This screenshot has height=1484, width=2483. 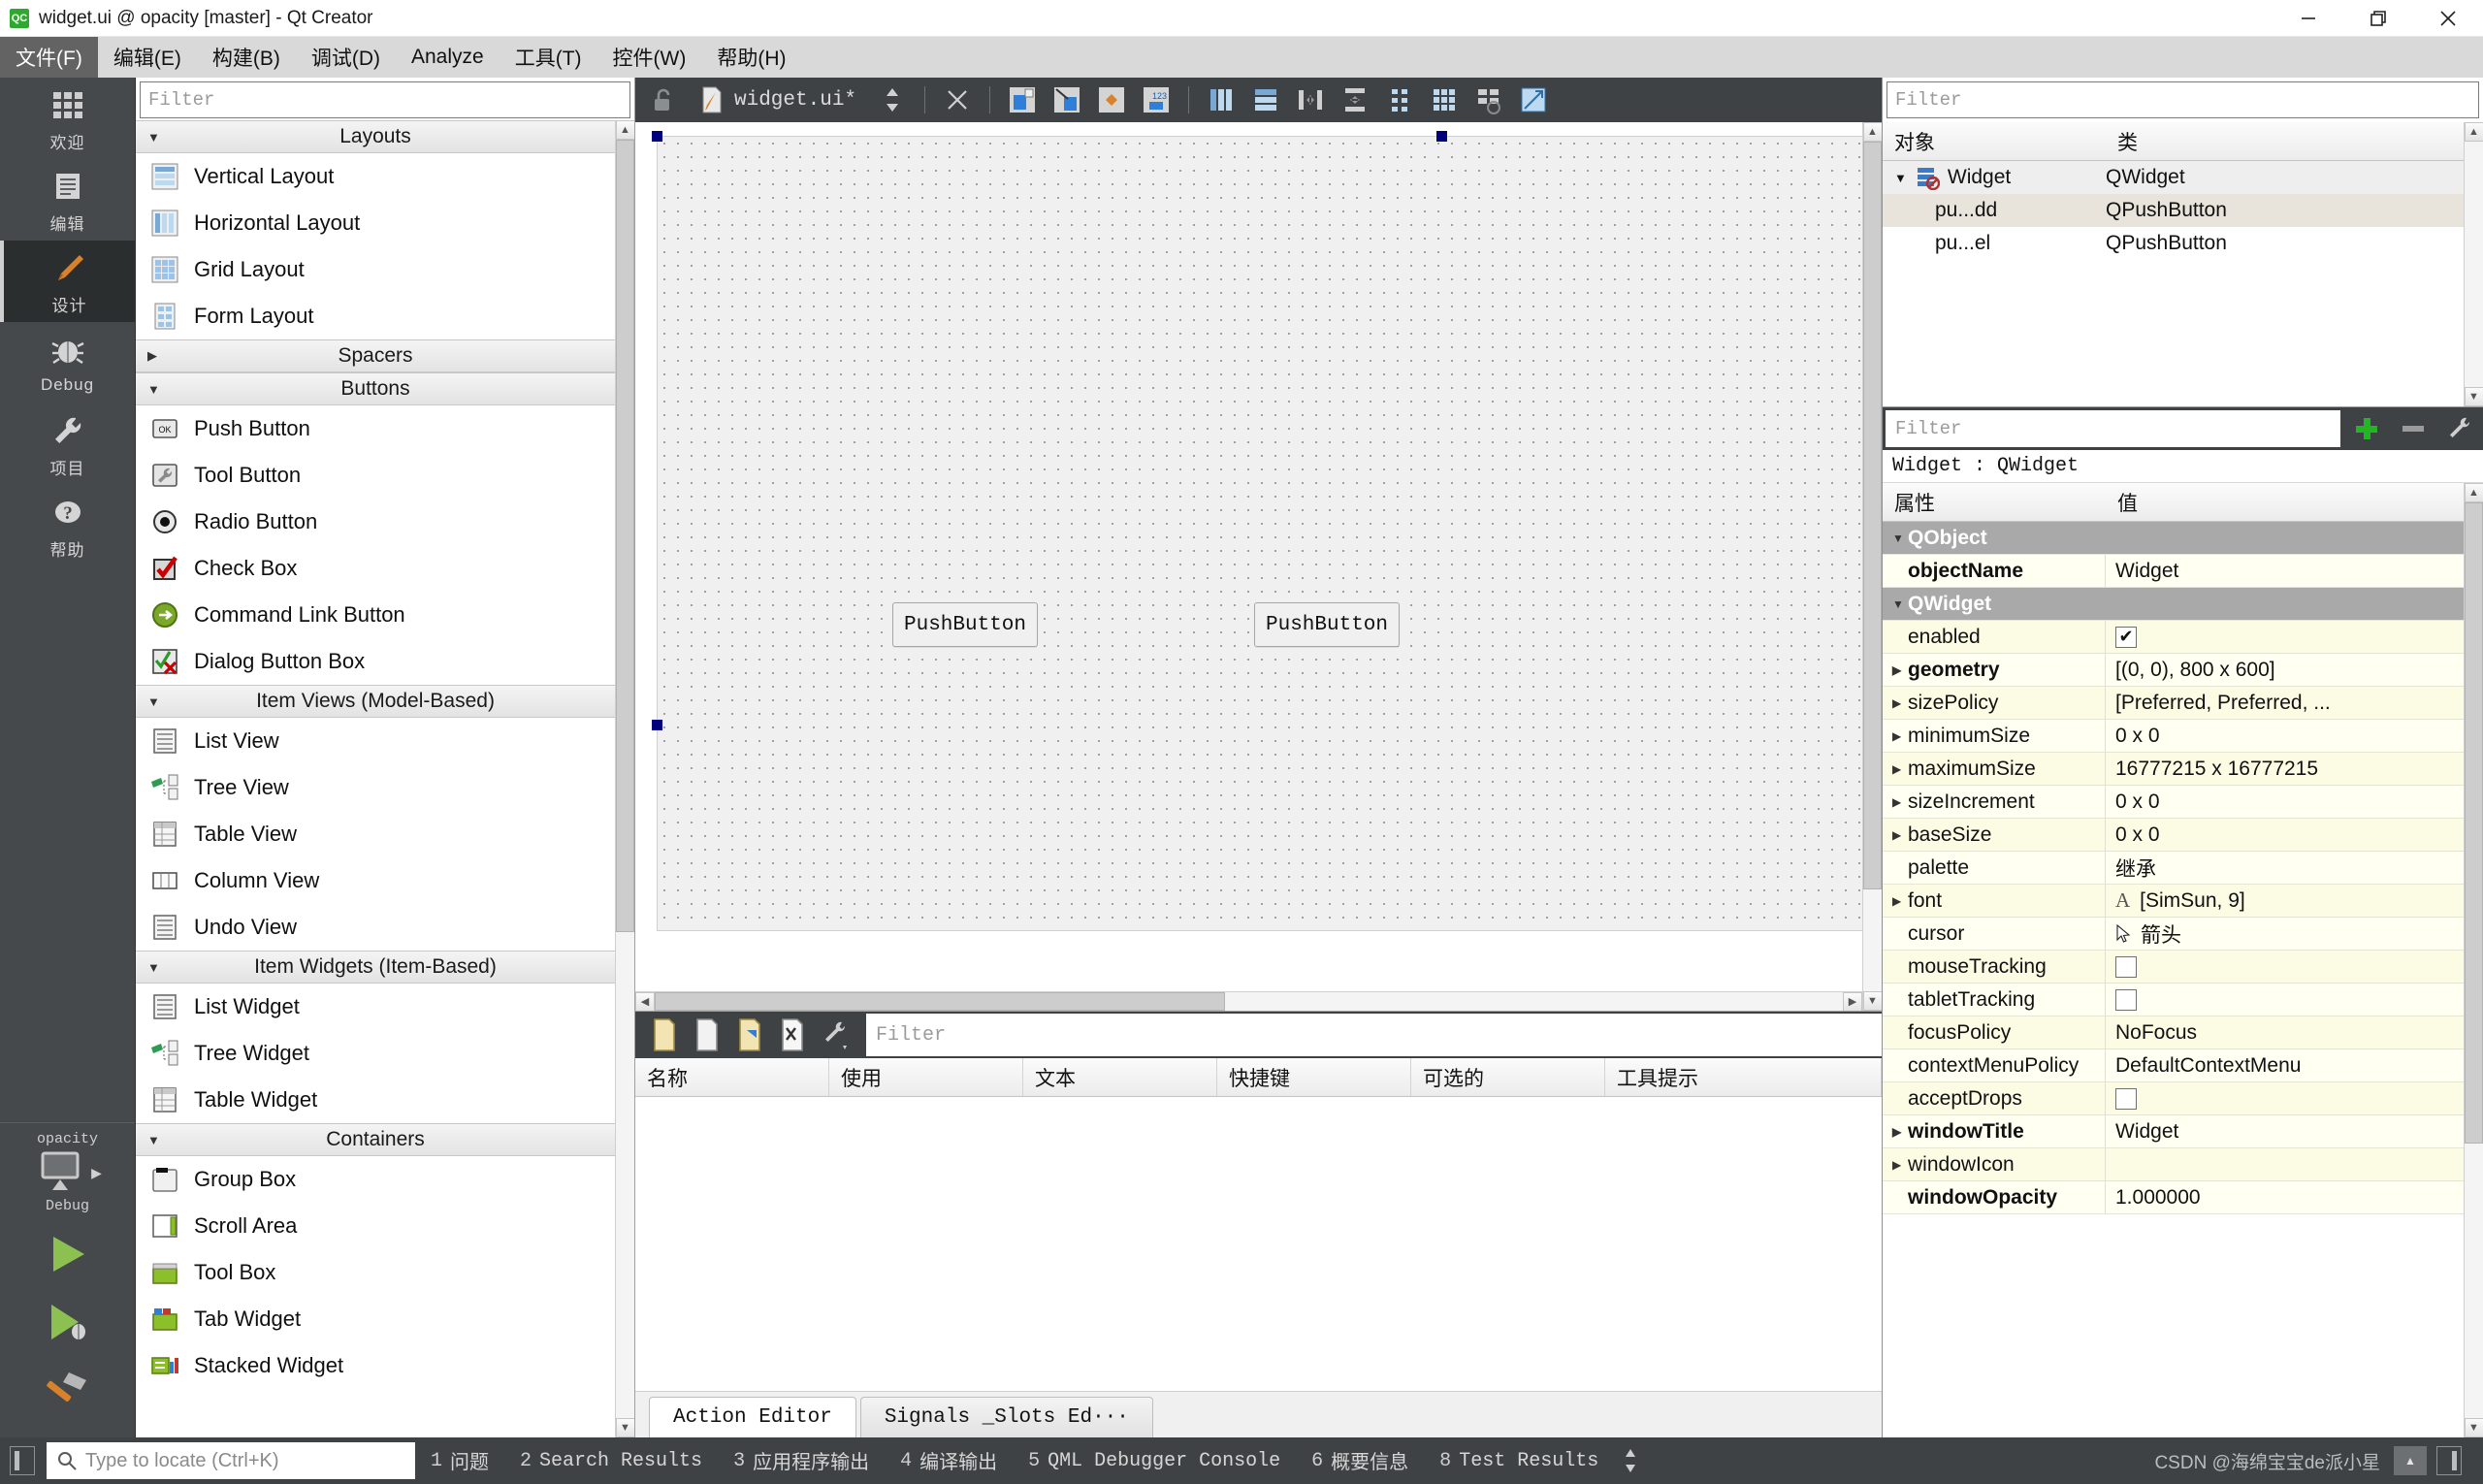 I want to click on layout-horizontally-button, so click(x=1222, y=100).